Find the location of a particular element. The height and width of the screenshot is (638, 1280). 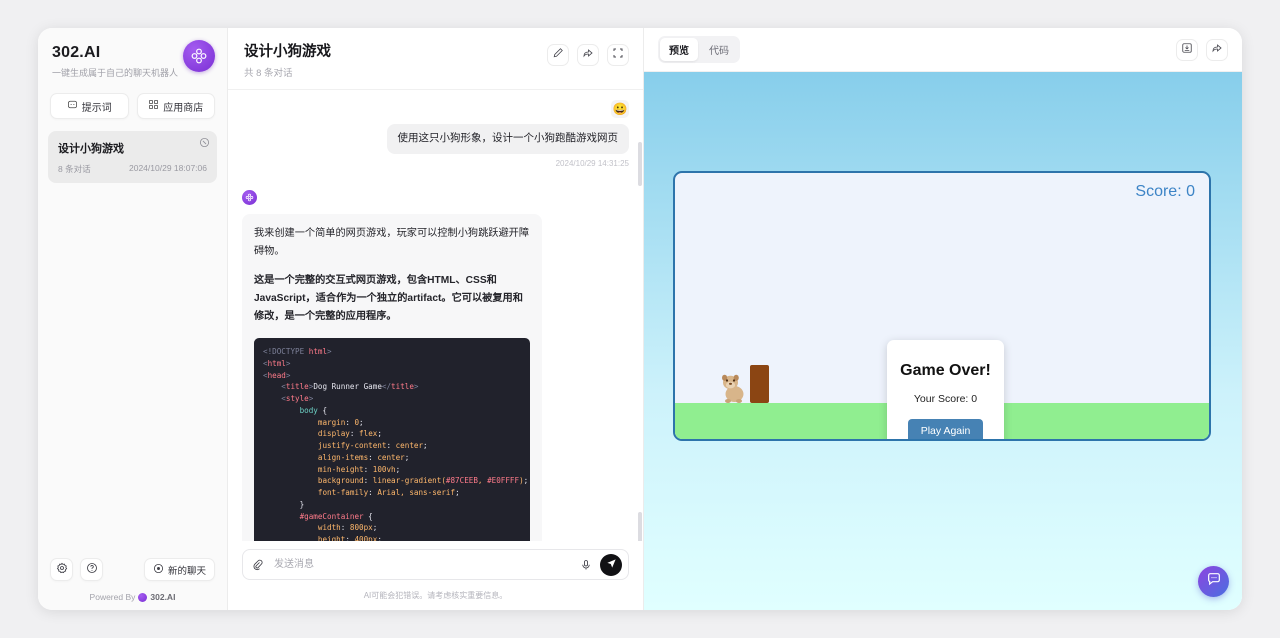

prompts-button: 提示词 is located at coordinates (89, 106).